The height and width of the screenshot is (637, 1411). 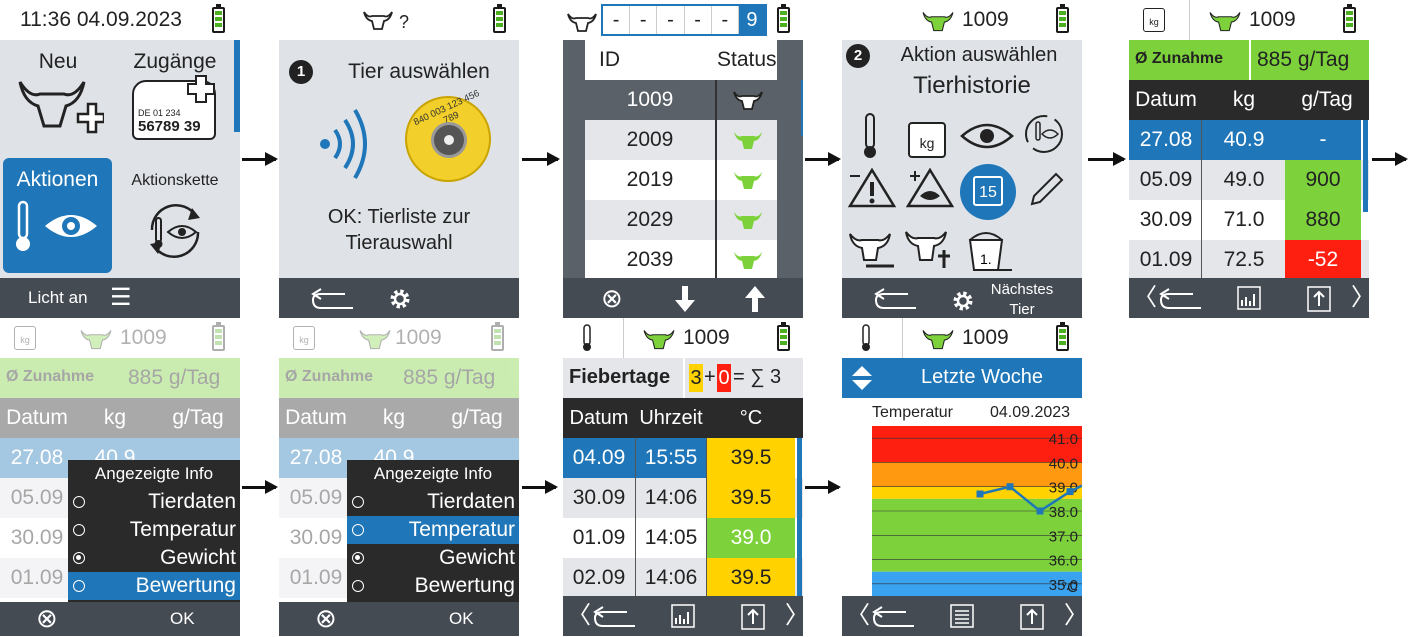 I want to click on status-bar: ?, so click(x=399, y=20).